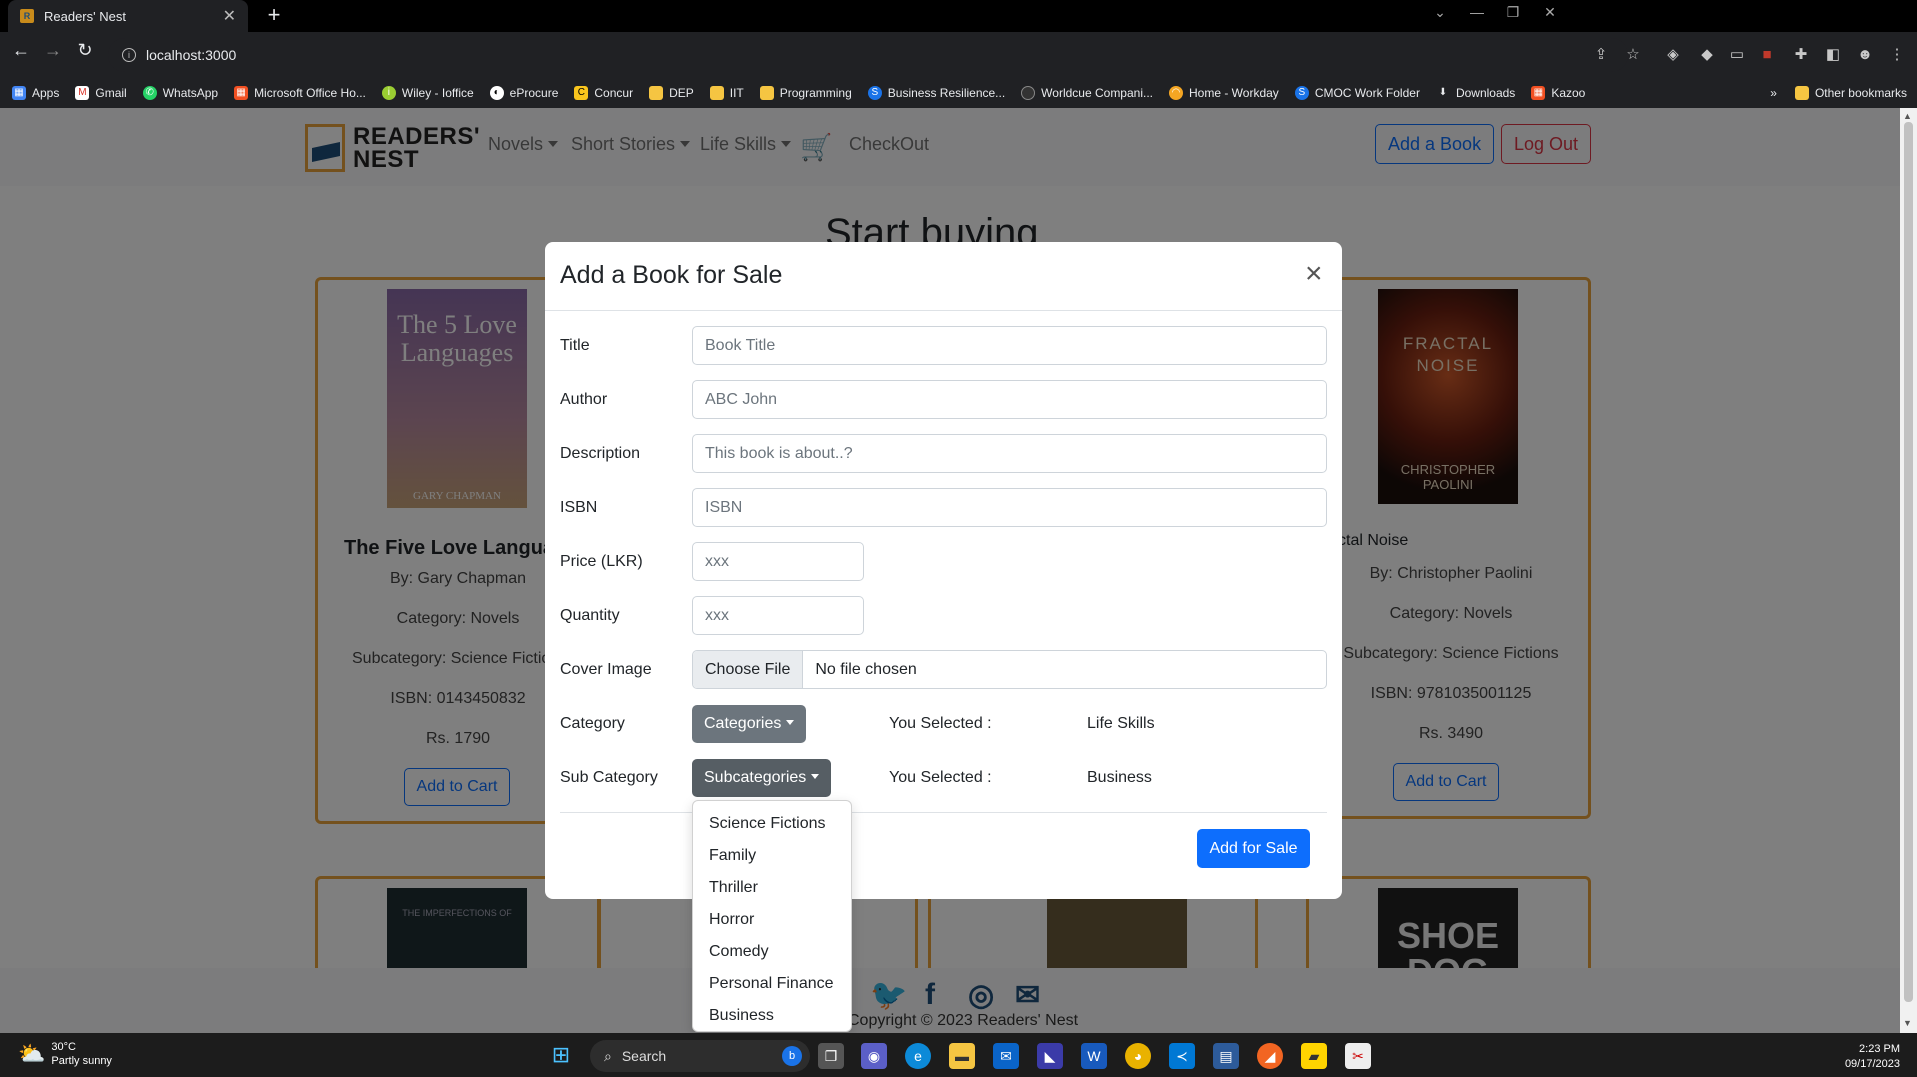 This screenshot has height=1077, width=1917. Describe the element at coordinates (1850, 93) in the screenshot. I see `other-bookmarks: Other bookmarks` at that location.